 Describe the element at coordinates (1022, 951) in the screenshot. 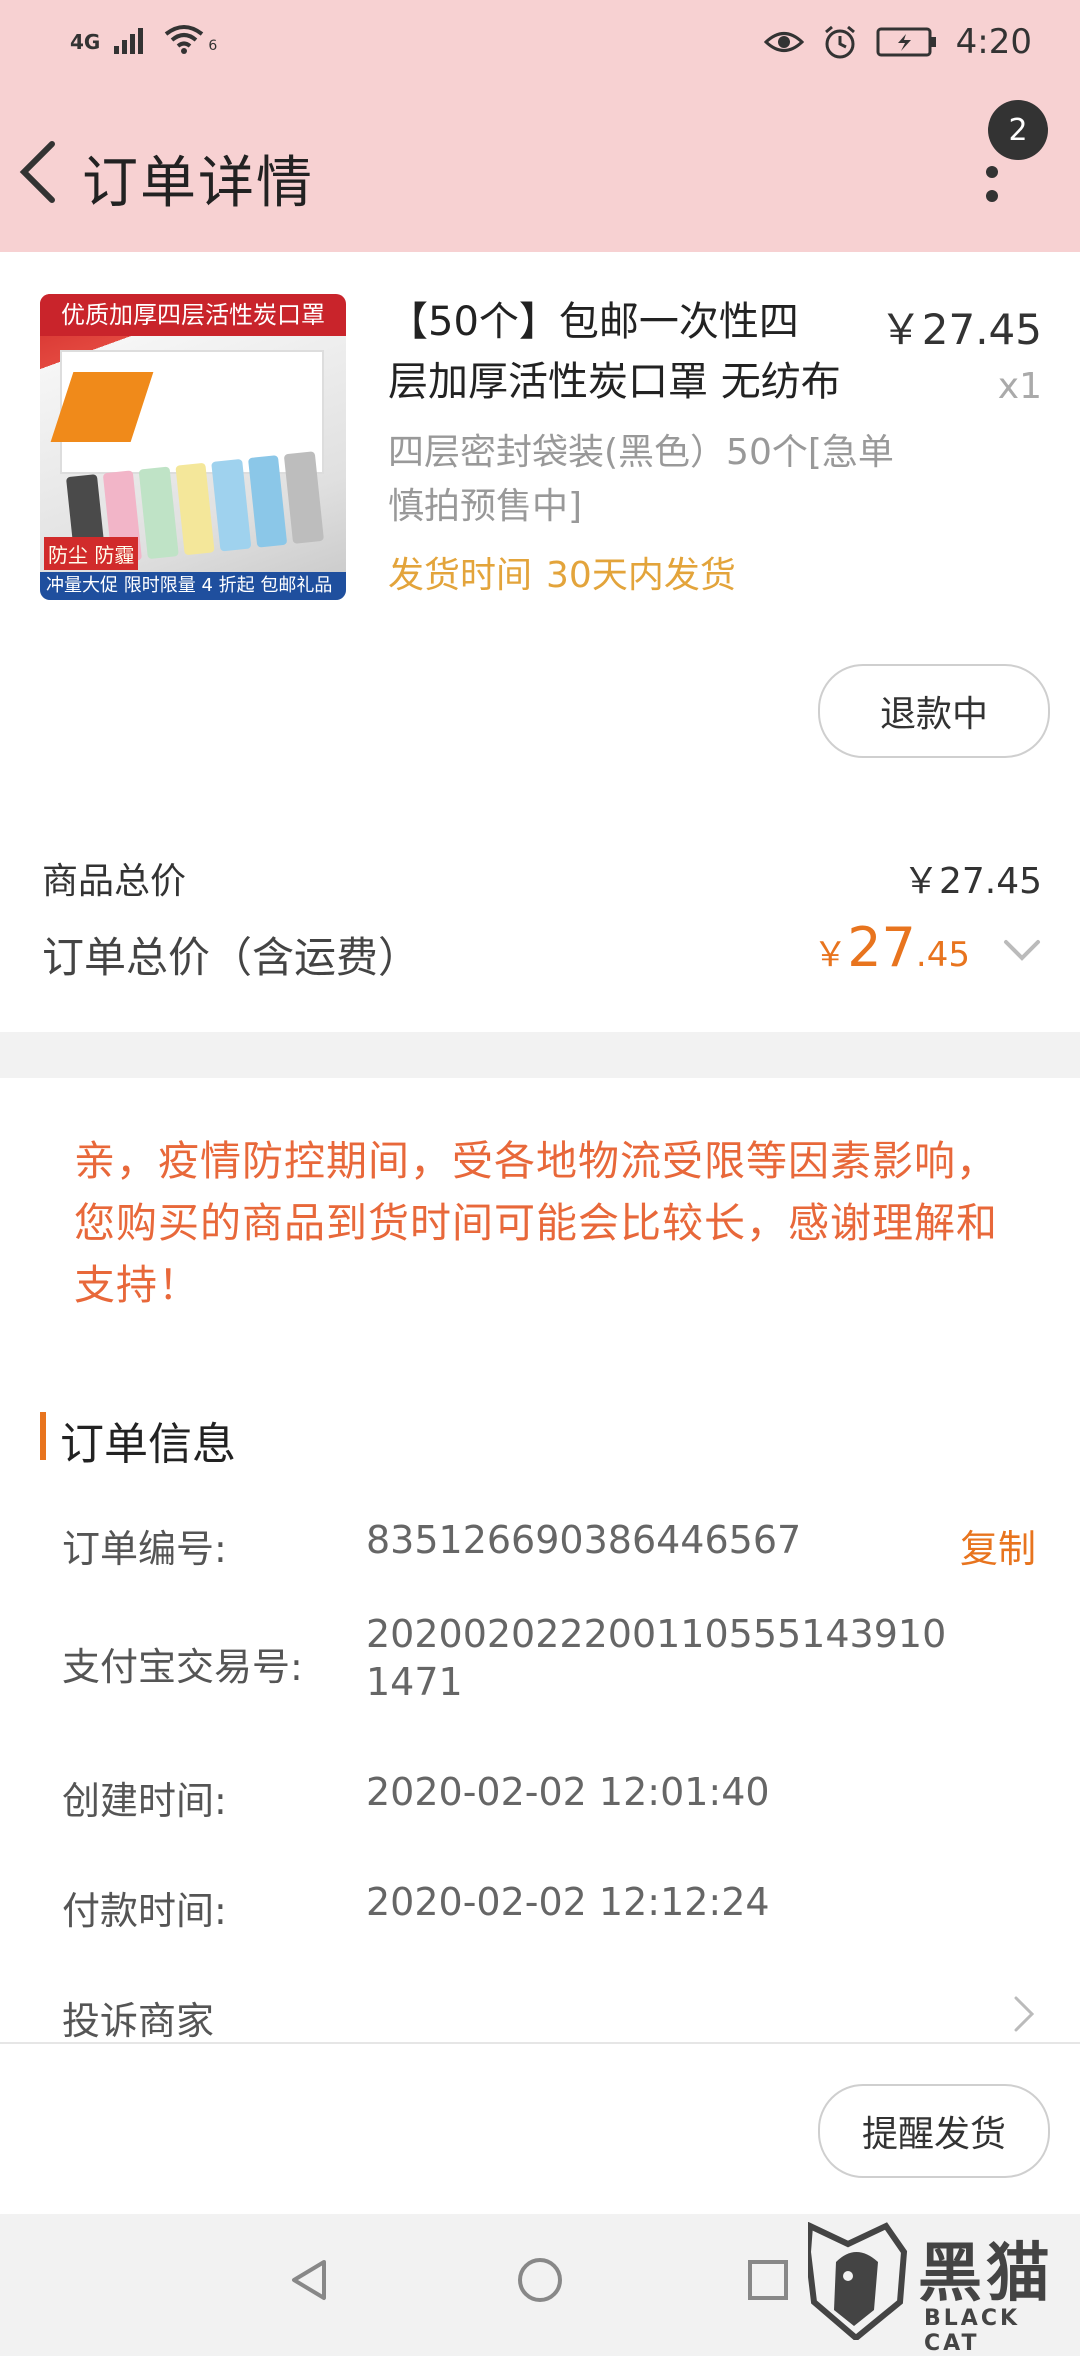

I see `chevron-down-icon` at that location.